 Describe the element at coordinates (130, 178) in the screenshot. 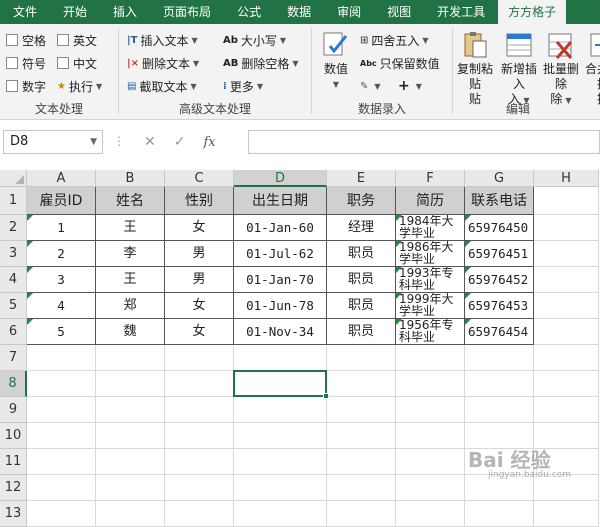

I see `column-header-b: B` at that location.